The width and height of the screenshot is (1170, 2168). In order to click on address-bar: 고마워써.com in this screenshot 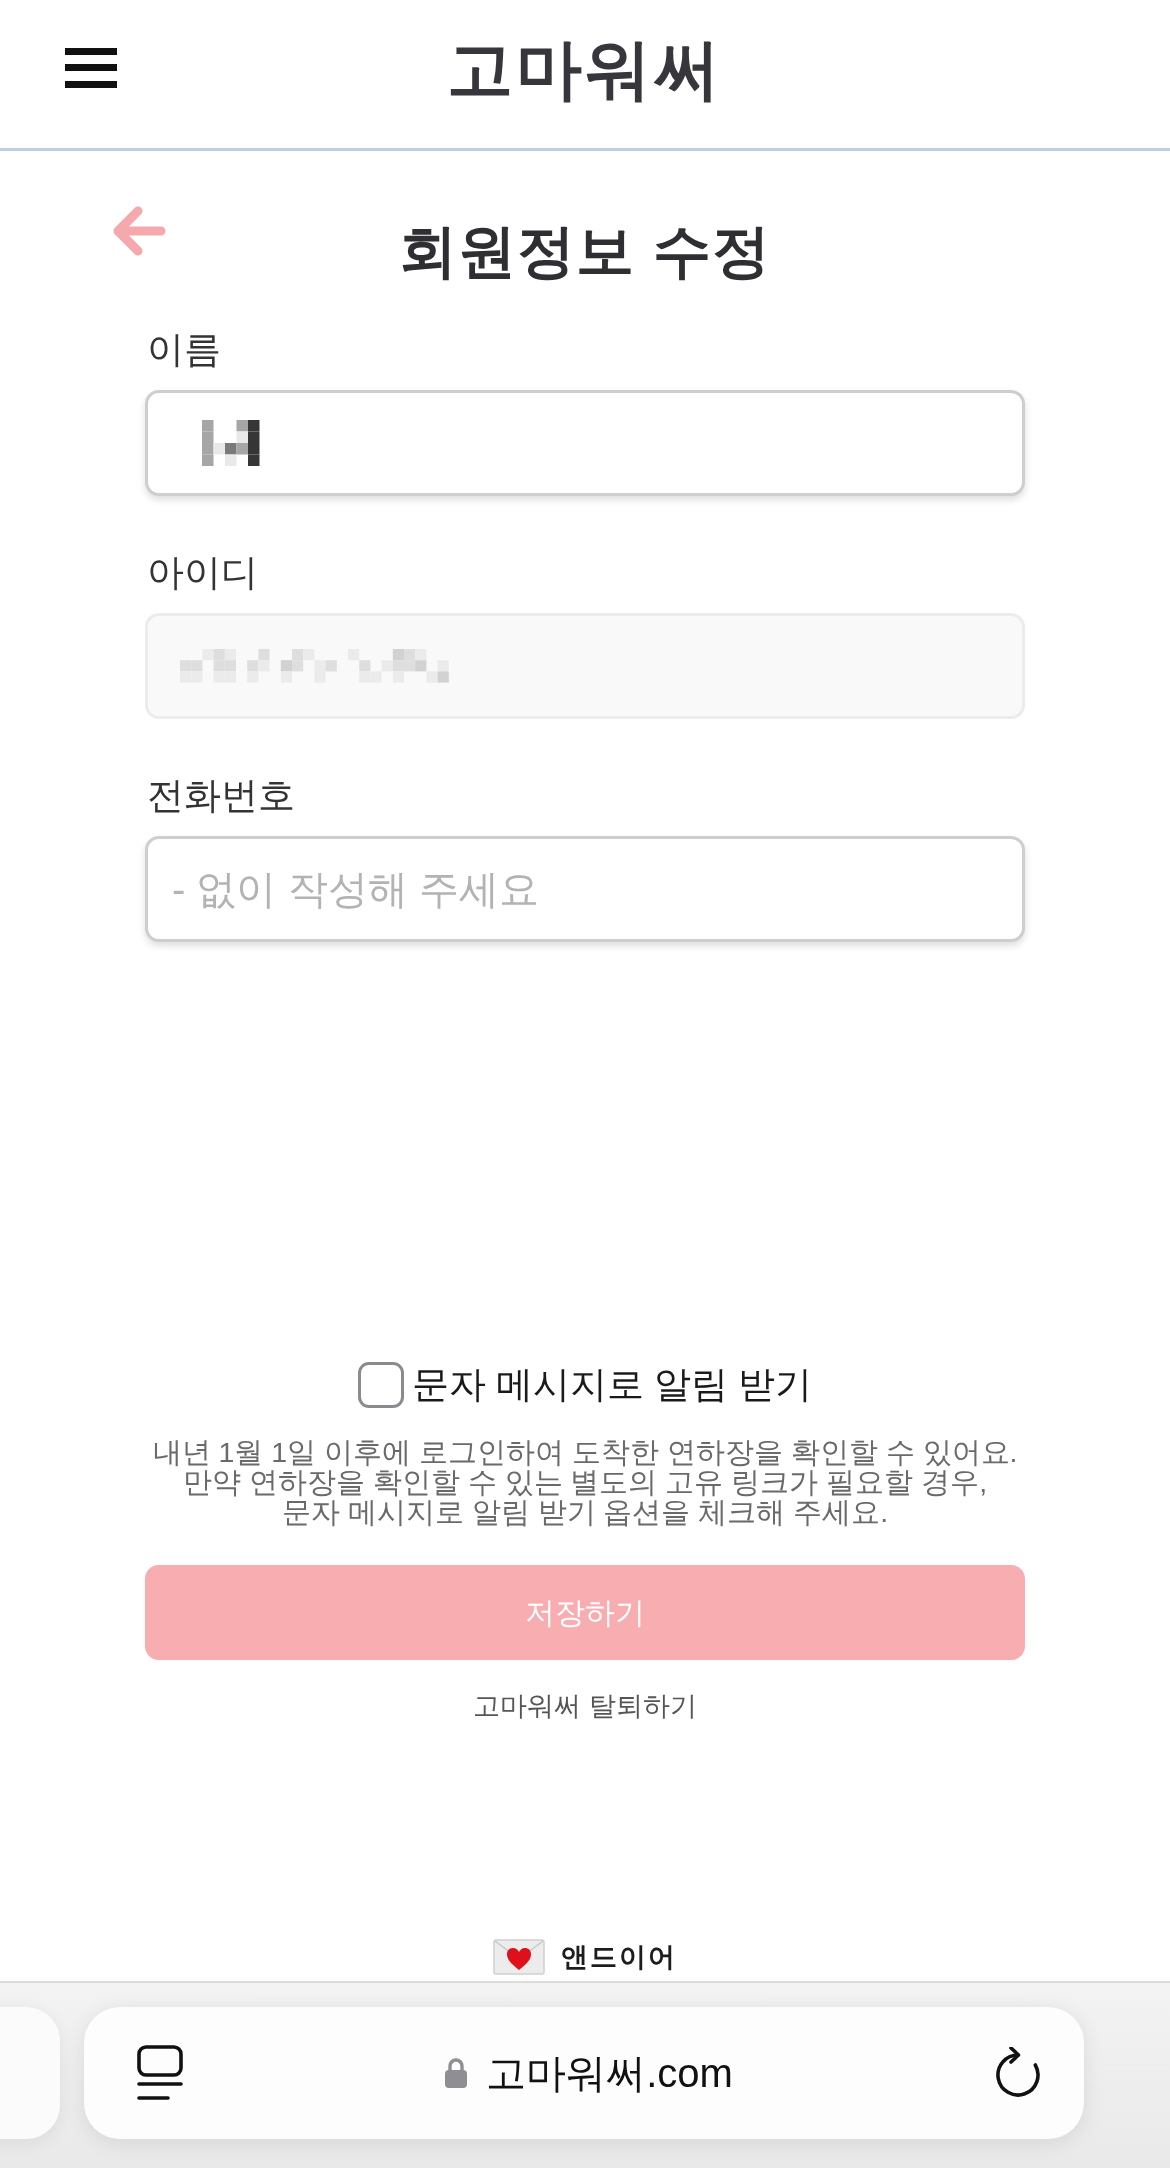, I will do `click(584, 2073)`.